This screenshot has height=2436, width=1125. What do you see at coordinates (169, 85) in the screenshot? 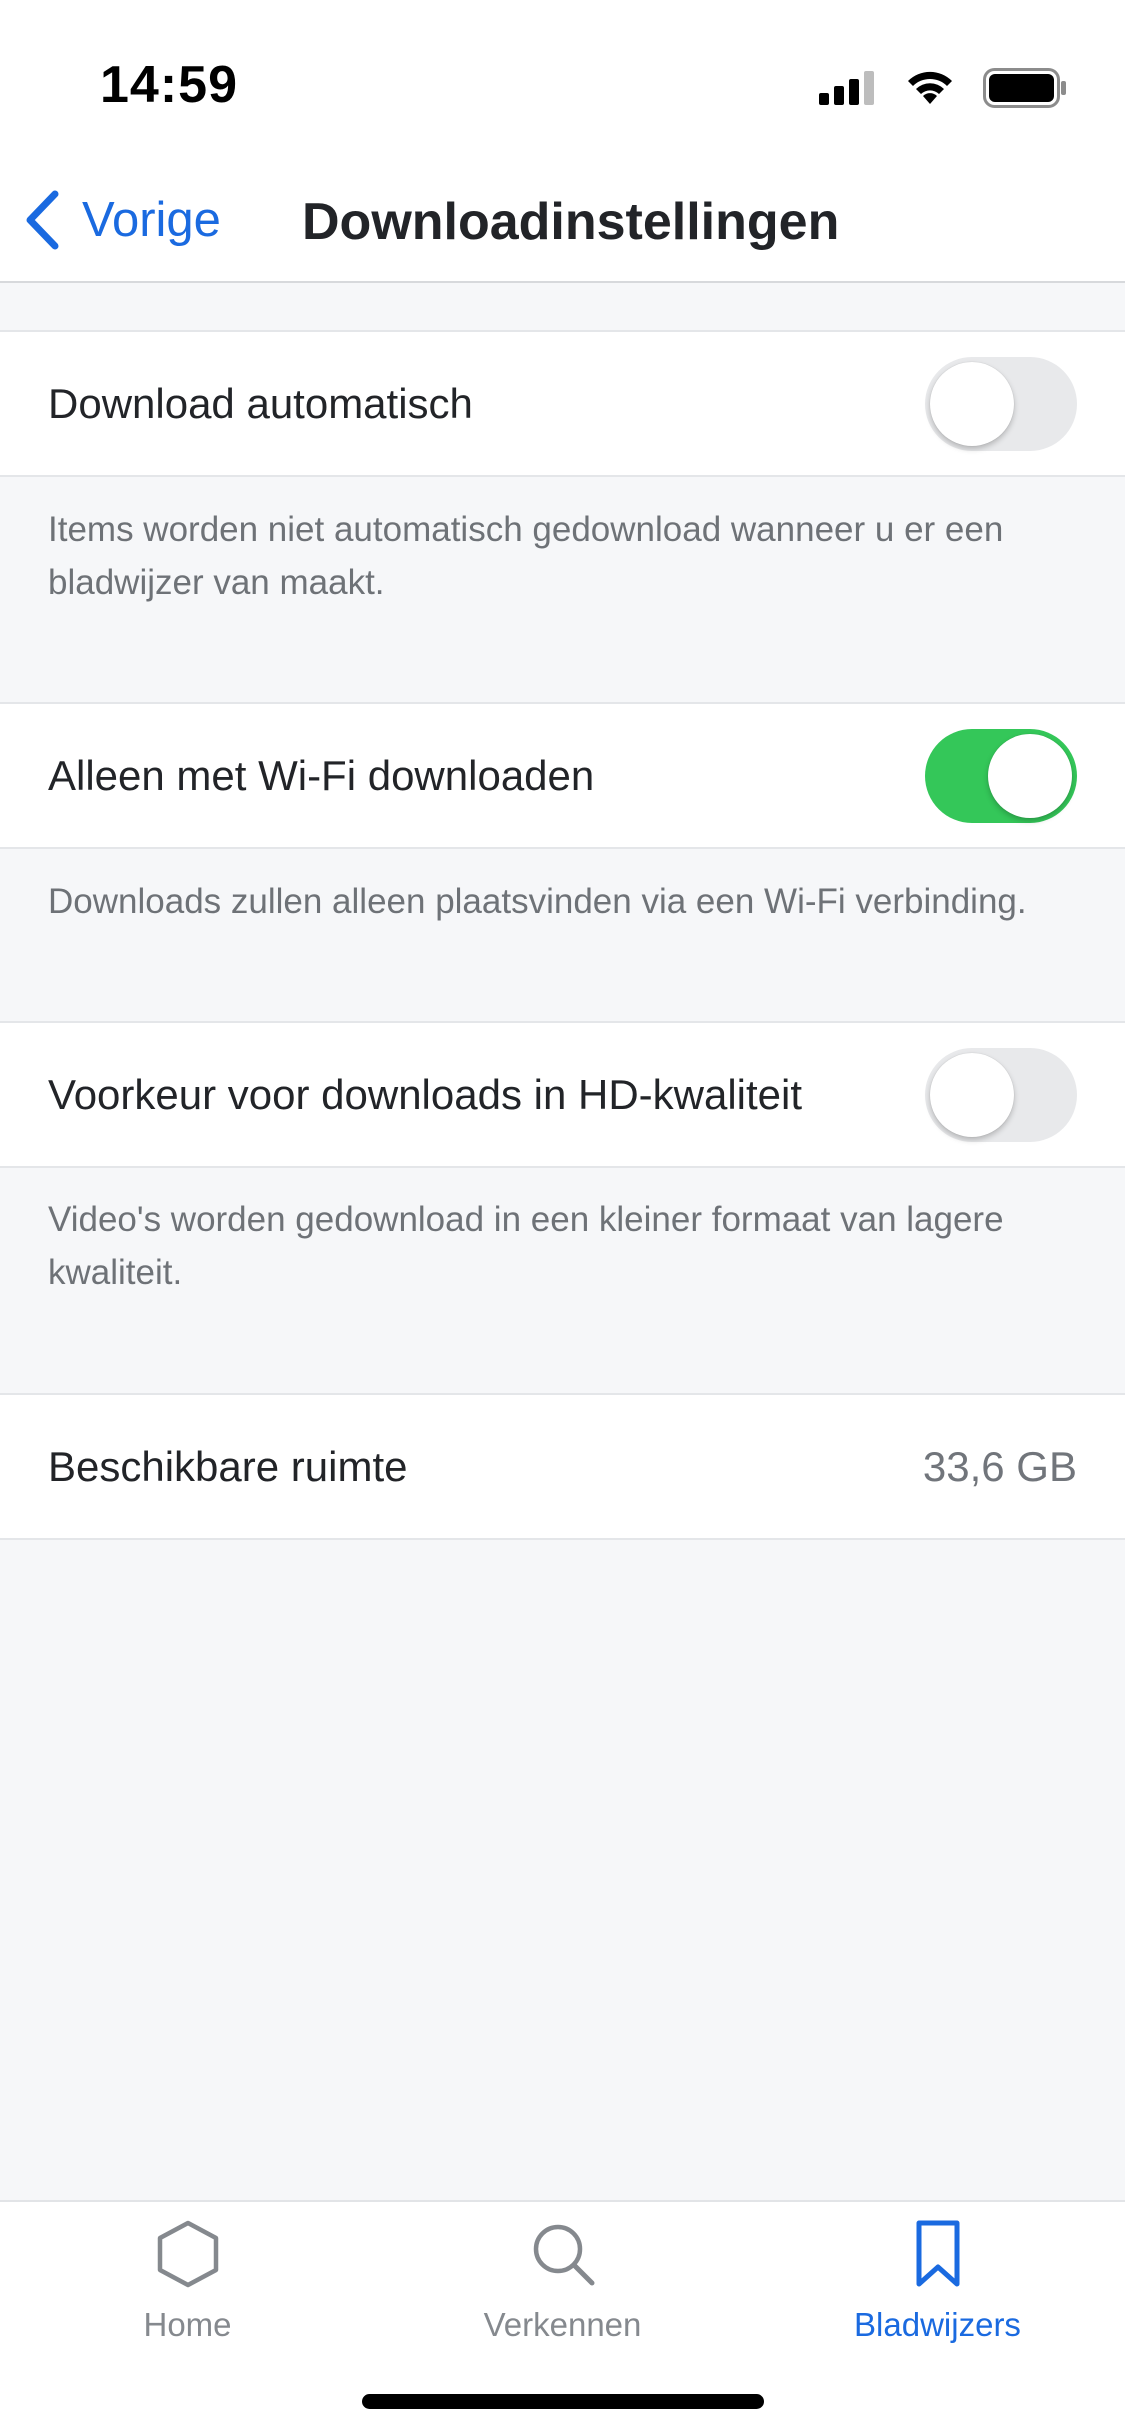
I see `status-time: 14:59` at bounding box center [169, 85].